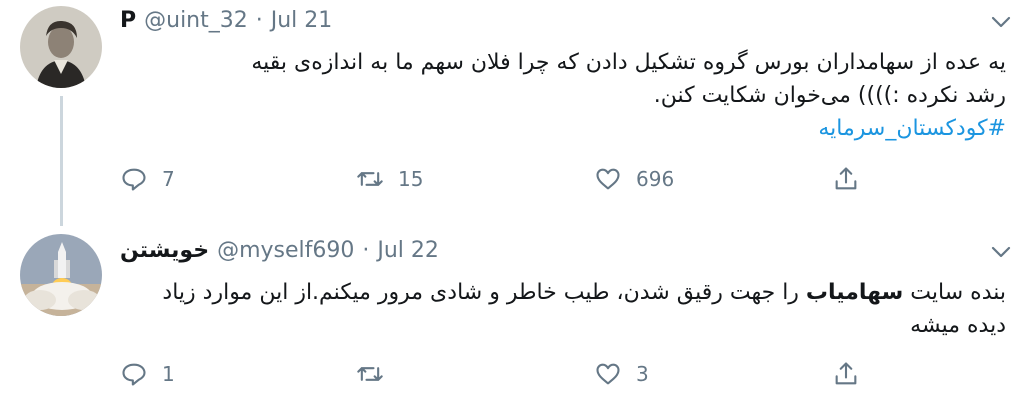 This screenshot has width=1024, height=405. What do you see at coordinates (164, 250) in the screenshot?
I see `display-name: خویشتن` at bounding box center [164, 250].